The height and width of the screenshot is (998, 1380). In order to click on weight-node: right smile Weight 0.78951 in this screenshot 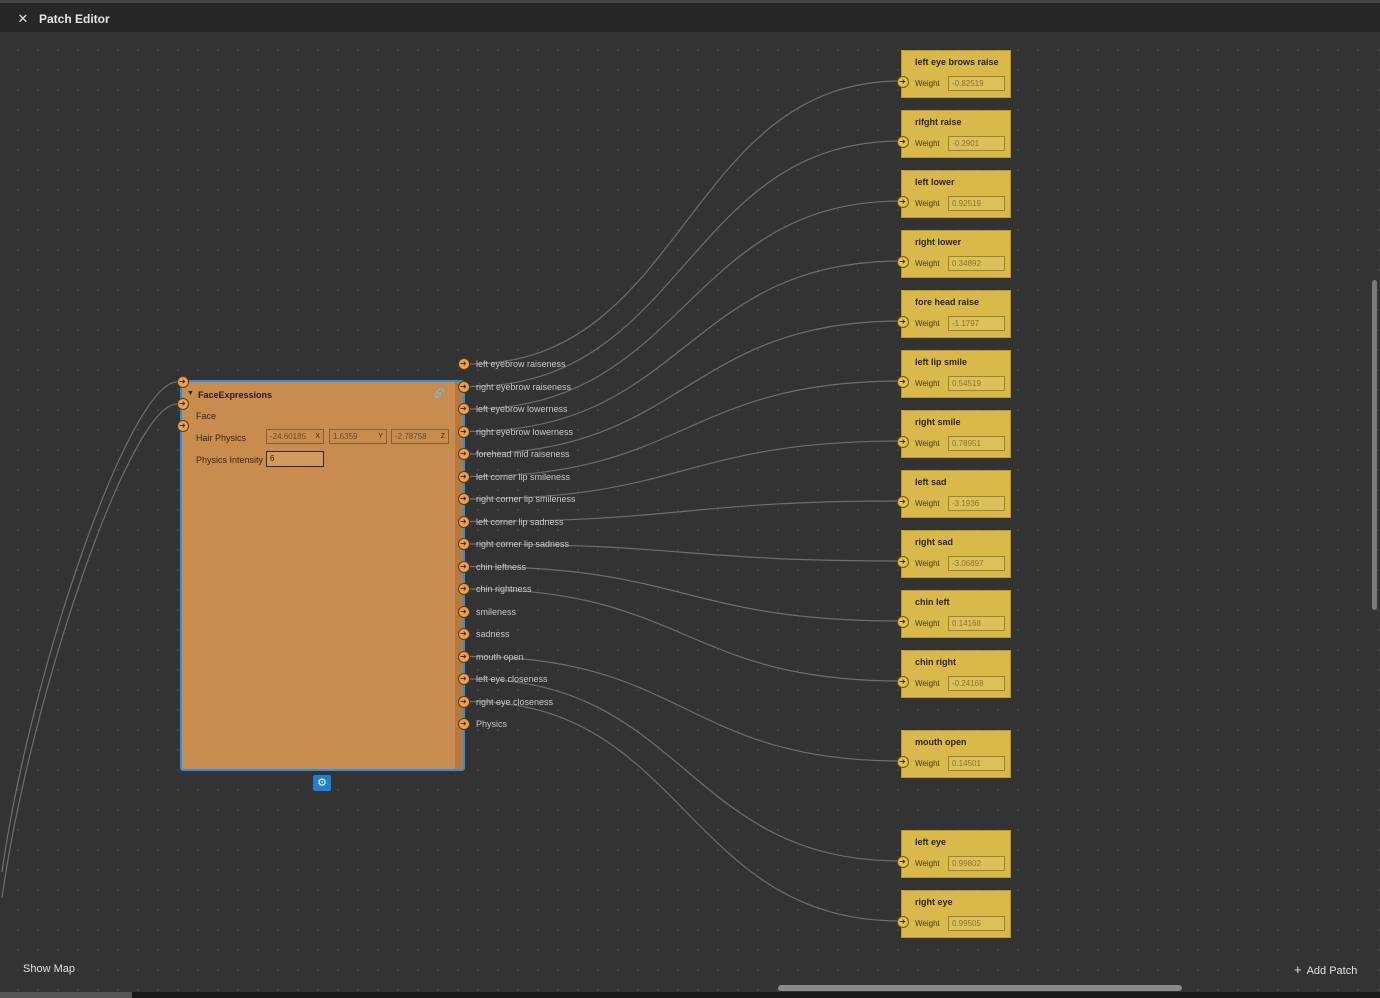, I will do `click(954, 434)`.